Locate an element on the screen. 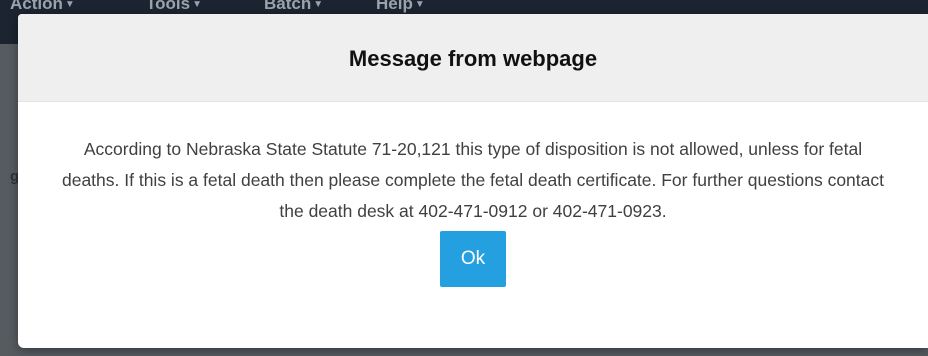 This screenshot has width=928, height=356. nav-menu-batch: Batch ▼ is located at coordinates (320, 7).